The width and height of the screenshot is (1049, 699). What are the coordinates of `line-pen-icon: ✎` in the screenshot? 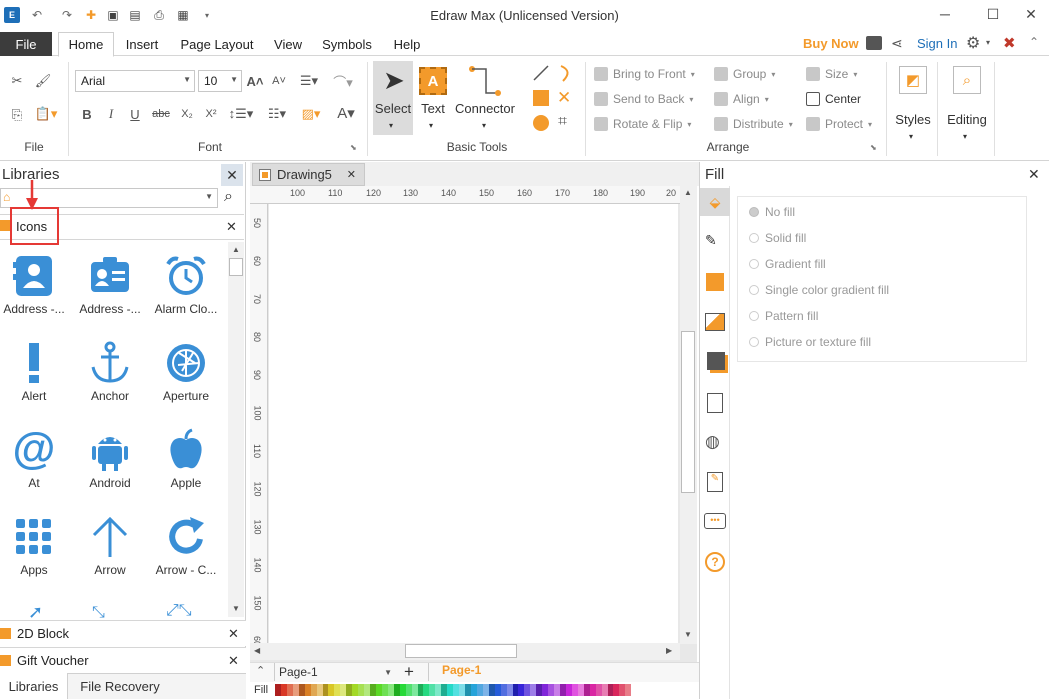 It's located at (715, 242).